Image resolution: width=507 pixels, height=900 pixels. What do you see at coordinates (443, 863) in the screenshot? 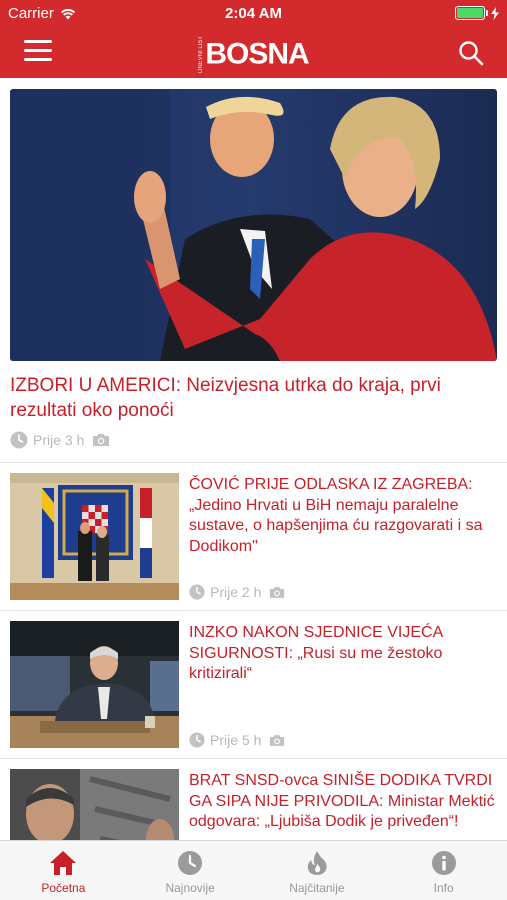
I see `info-icon` at bounding box center [443, 863].